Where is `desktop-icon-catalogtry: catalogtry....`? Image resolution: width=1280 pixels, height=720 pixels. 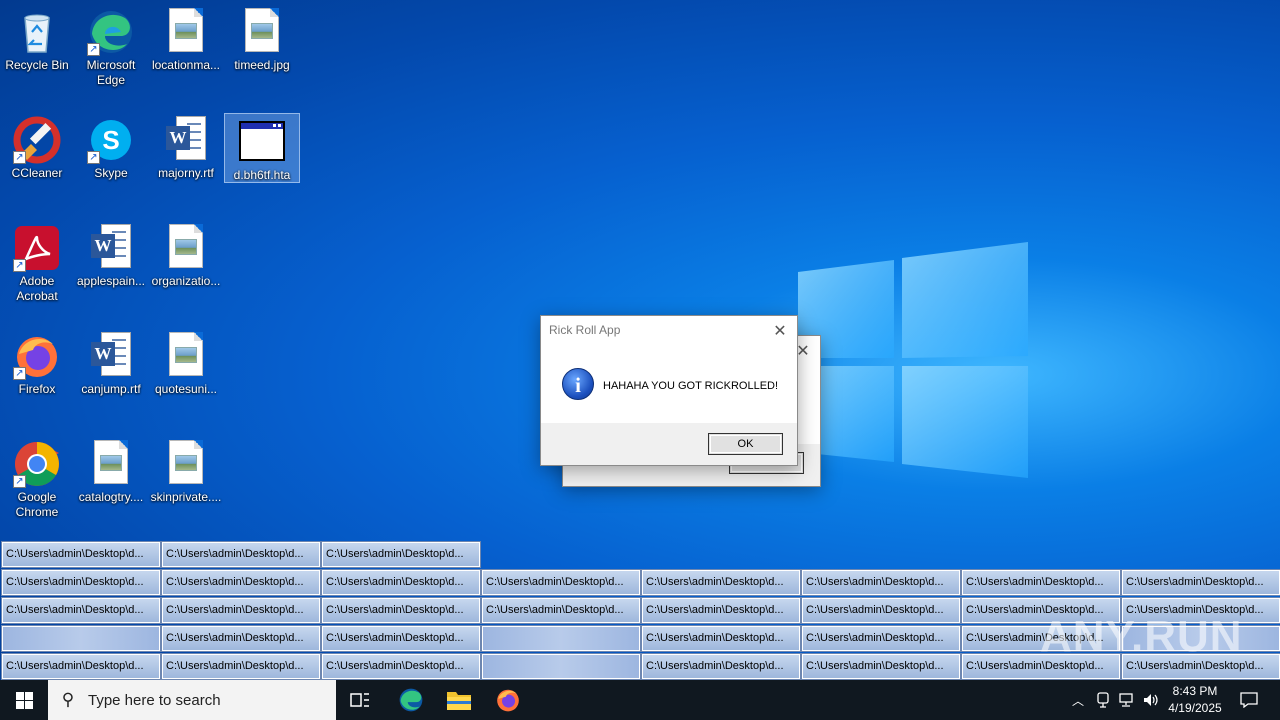
desktop-icon-catalogtry: catalogtry.... is located at coordinates (111, 470).